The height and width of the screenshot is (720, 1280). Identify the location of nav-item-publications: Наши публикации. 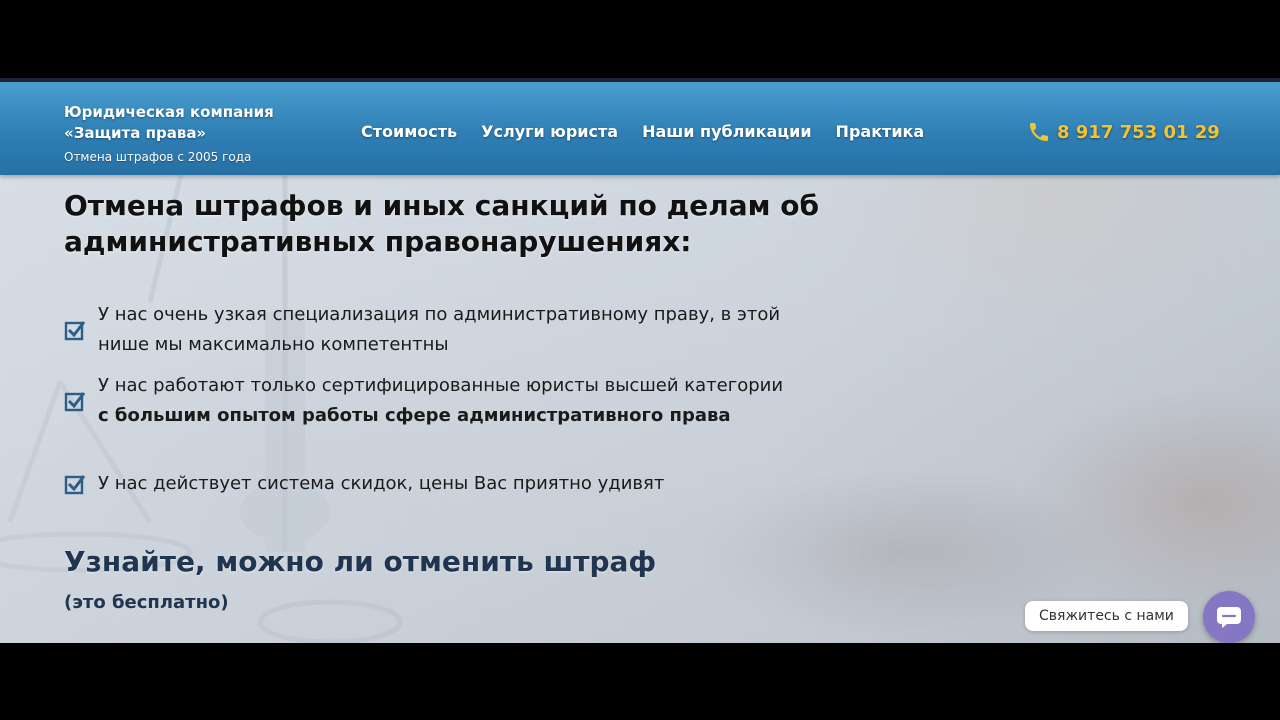
(726, 134).